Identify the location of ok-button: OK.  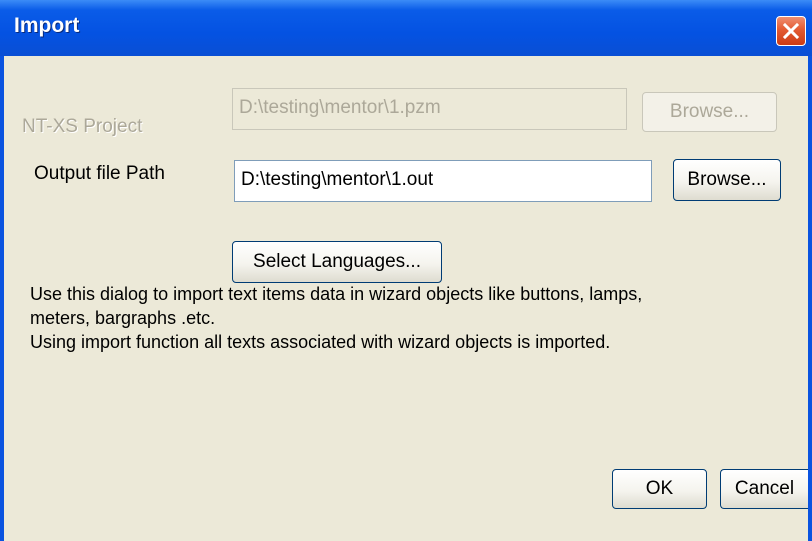
(659, 489).